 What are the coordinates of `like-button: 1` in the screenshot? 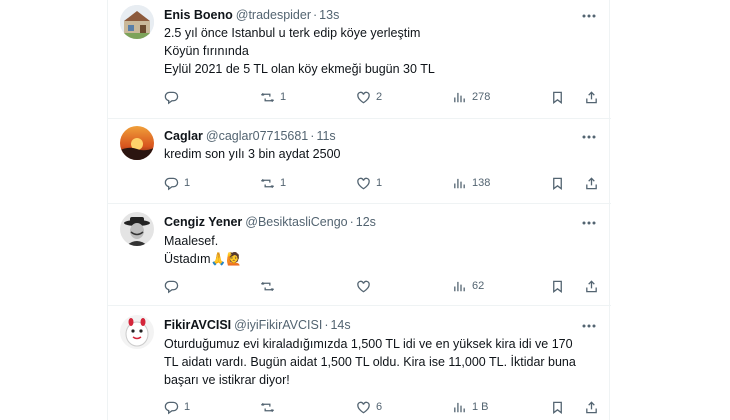 It's located at (369, 183).